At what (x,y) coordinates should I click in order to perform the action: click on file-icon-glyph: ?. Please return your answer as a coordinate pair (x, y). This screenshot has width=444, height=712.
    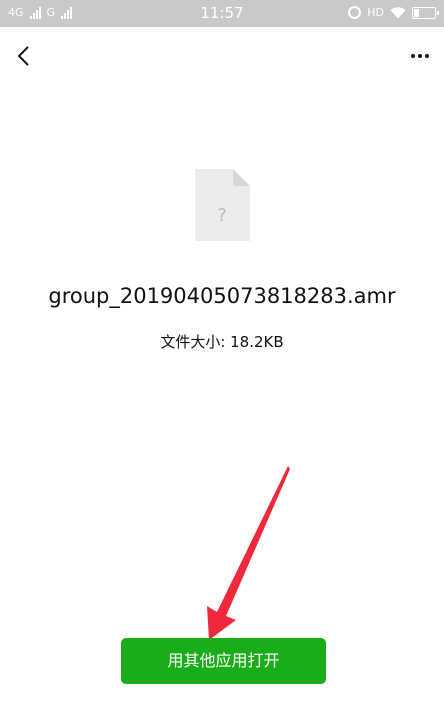
    Looking at the image, I should click on (222, 215).